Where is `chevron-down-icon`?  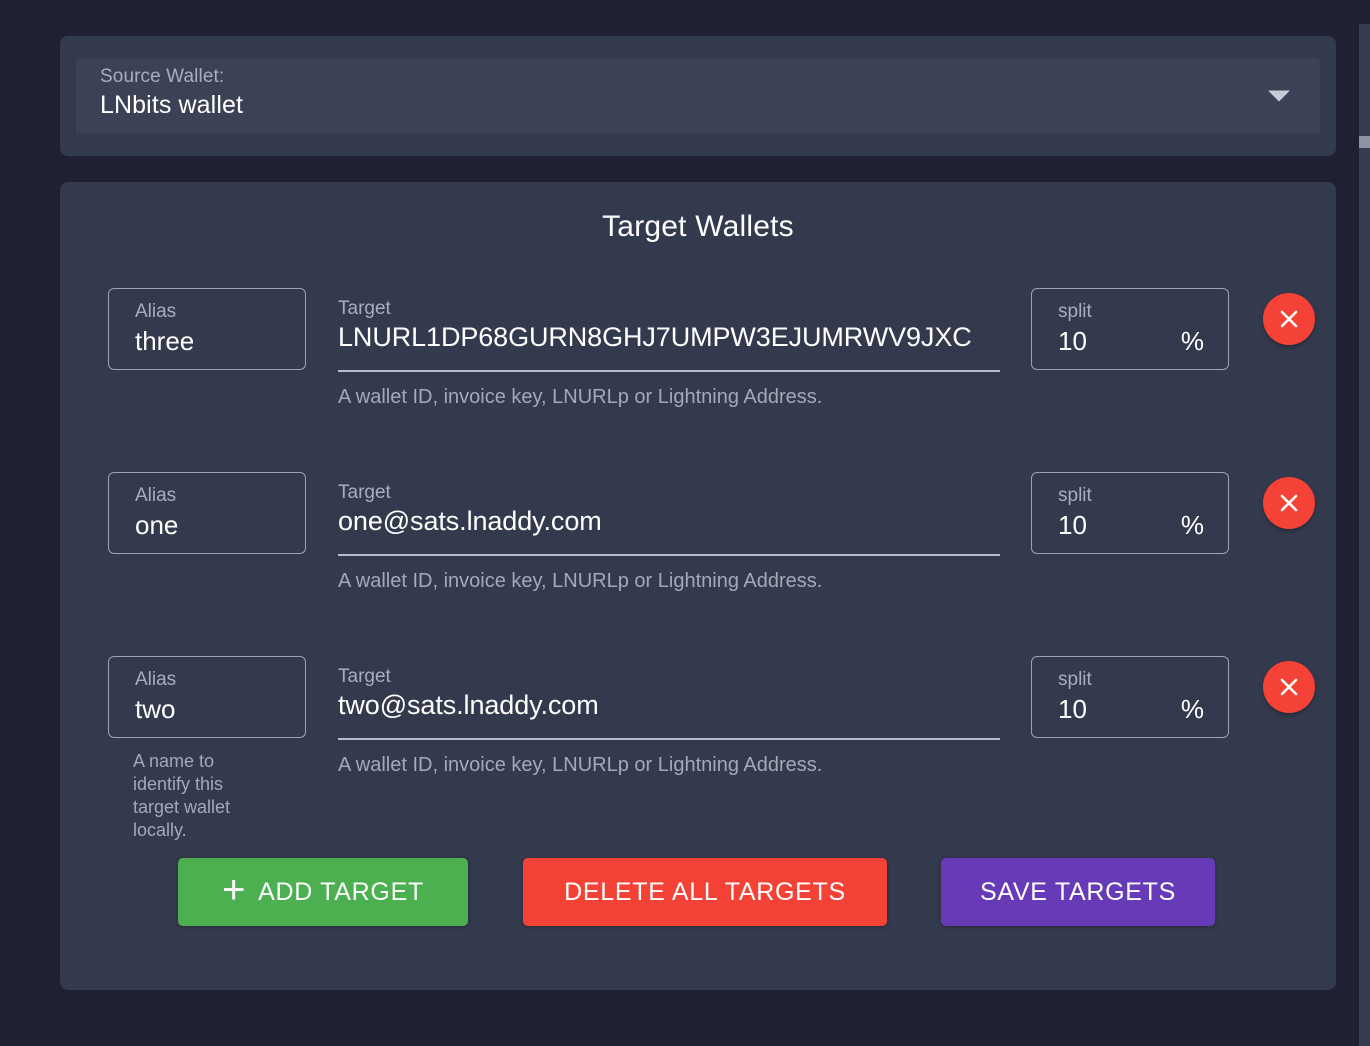
chevron-down-icon is located at coordinates (1279, 96).